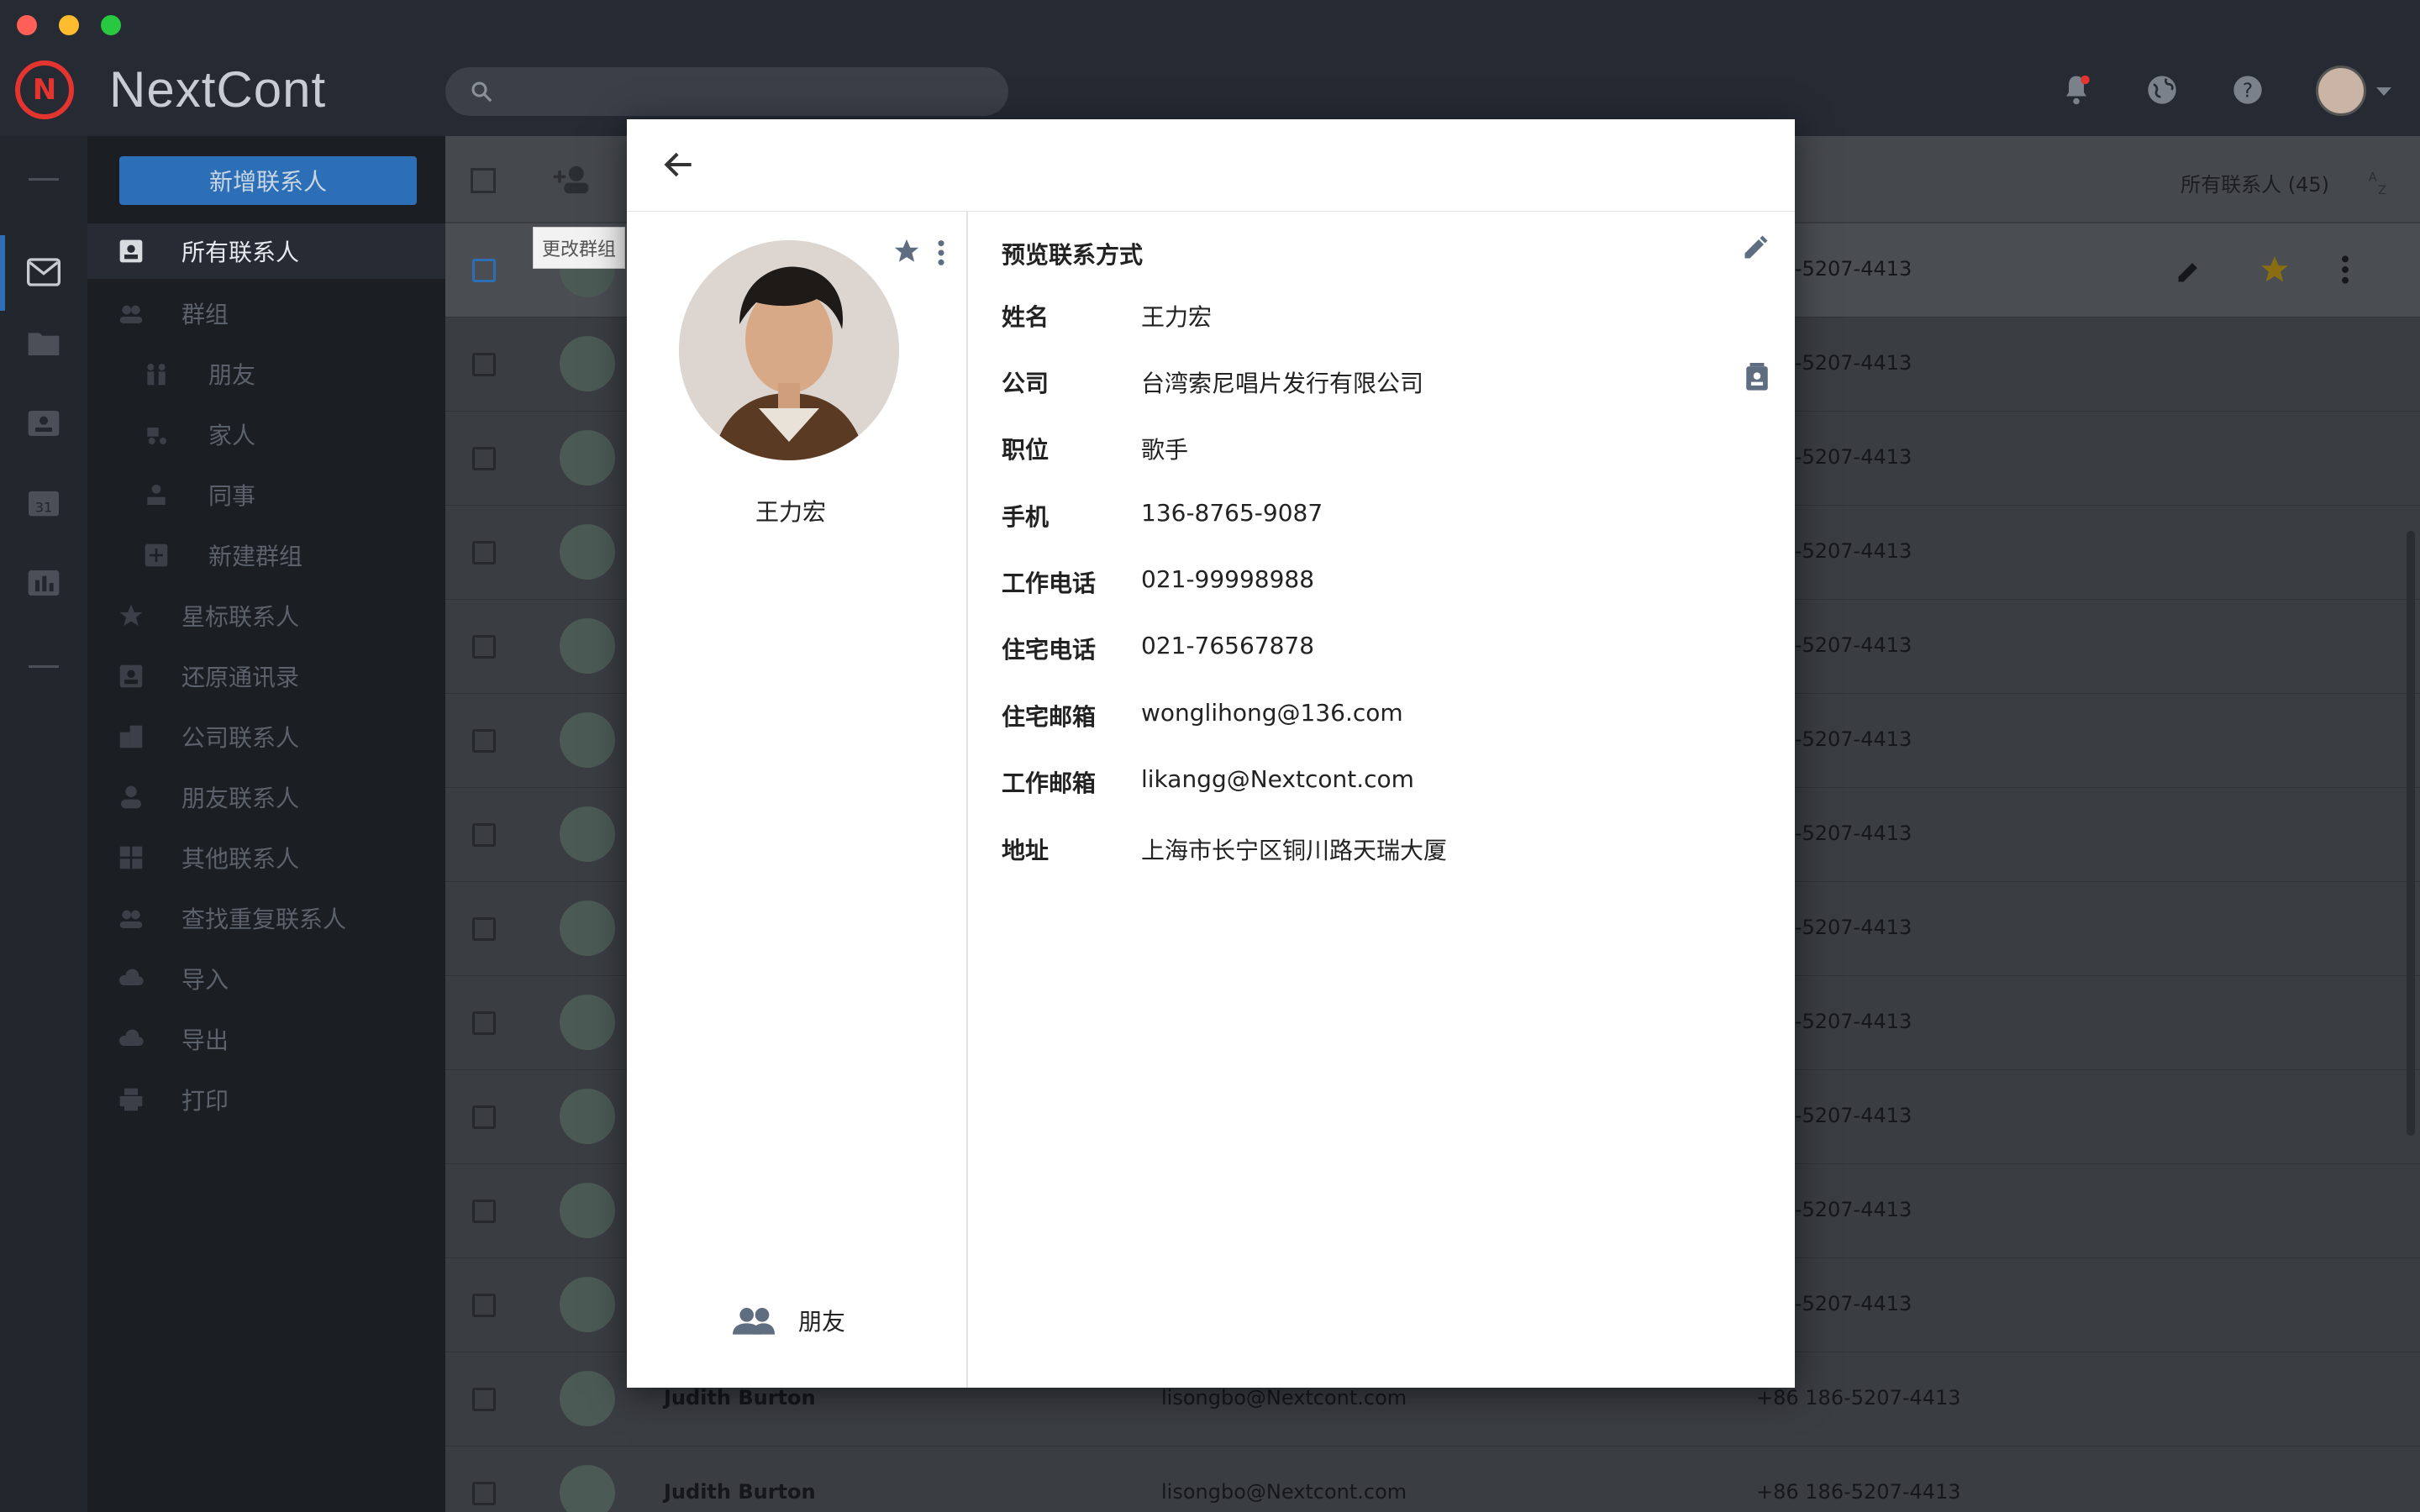  Describe the element at coordinates (266, 313) in the screenshot. I see `sidebar-item-groups: 群组` at that location.